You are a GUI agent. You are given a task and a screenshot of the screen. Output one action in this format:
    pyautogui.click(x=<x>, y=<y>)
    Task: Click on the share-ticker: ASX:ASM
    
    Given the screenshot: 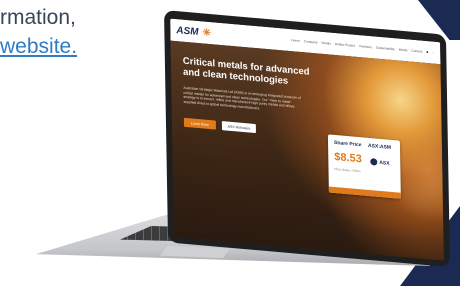 What is the action you would take?
    pyautogui.click(x=379, y=146)
    